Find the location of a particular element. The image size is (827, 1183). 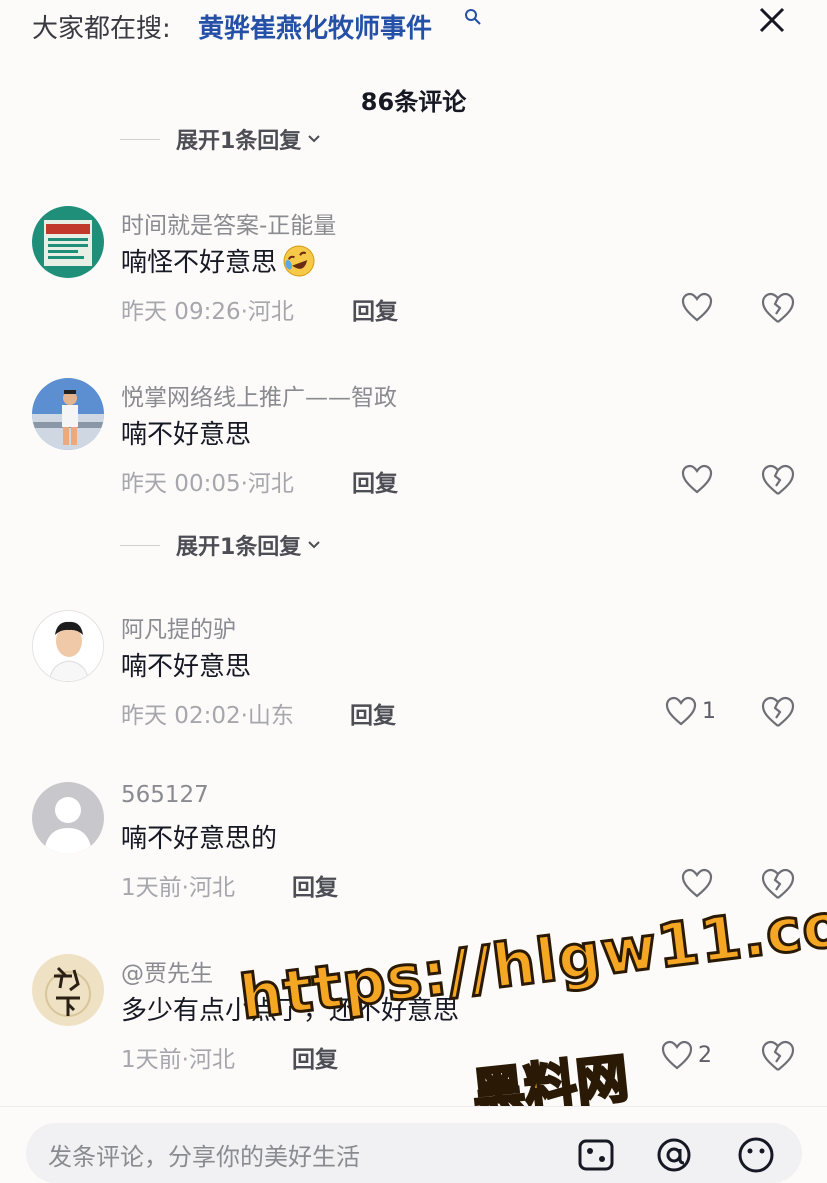

young-man-portrait-avatar is located at coordinates (68, 646).